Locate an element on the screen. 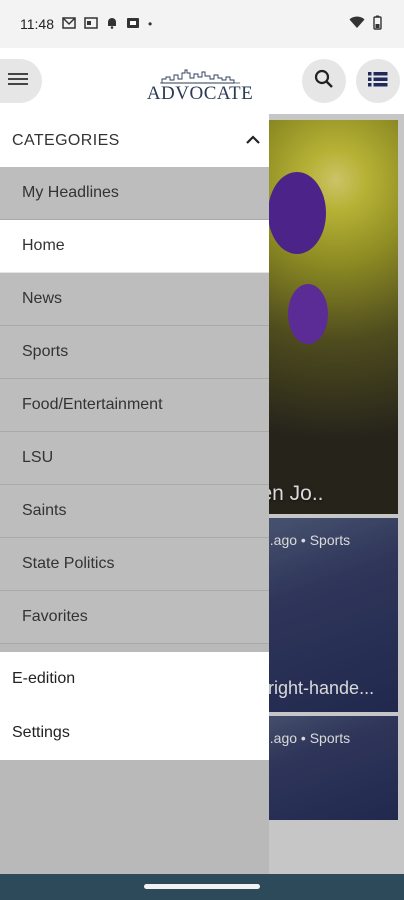 This screenshot has width=404, height=900. category-item-label: Home is located at coordinates (43, 245).